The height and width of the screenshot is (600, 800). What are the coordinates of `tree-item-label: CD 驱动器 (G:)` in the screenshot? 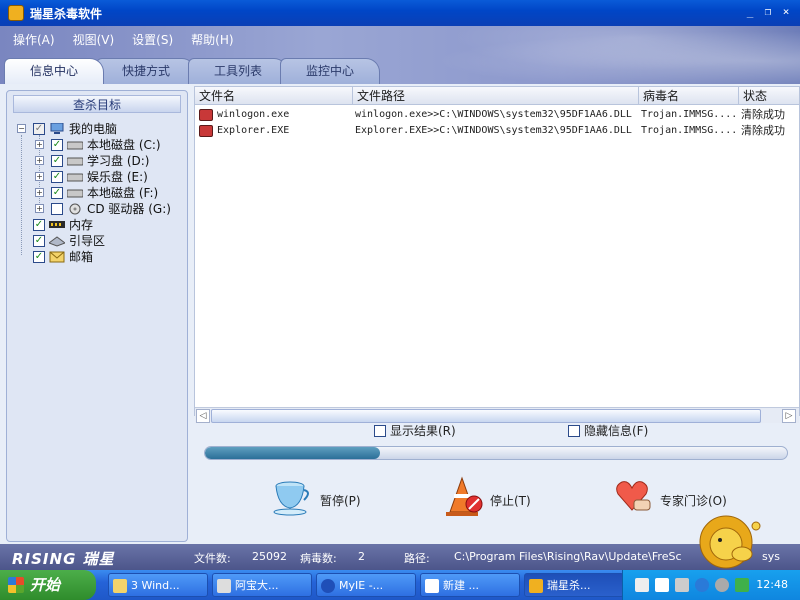 It's located at (129, 209).